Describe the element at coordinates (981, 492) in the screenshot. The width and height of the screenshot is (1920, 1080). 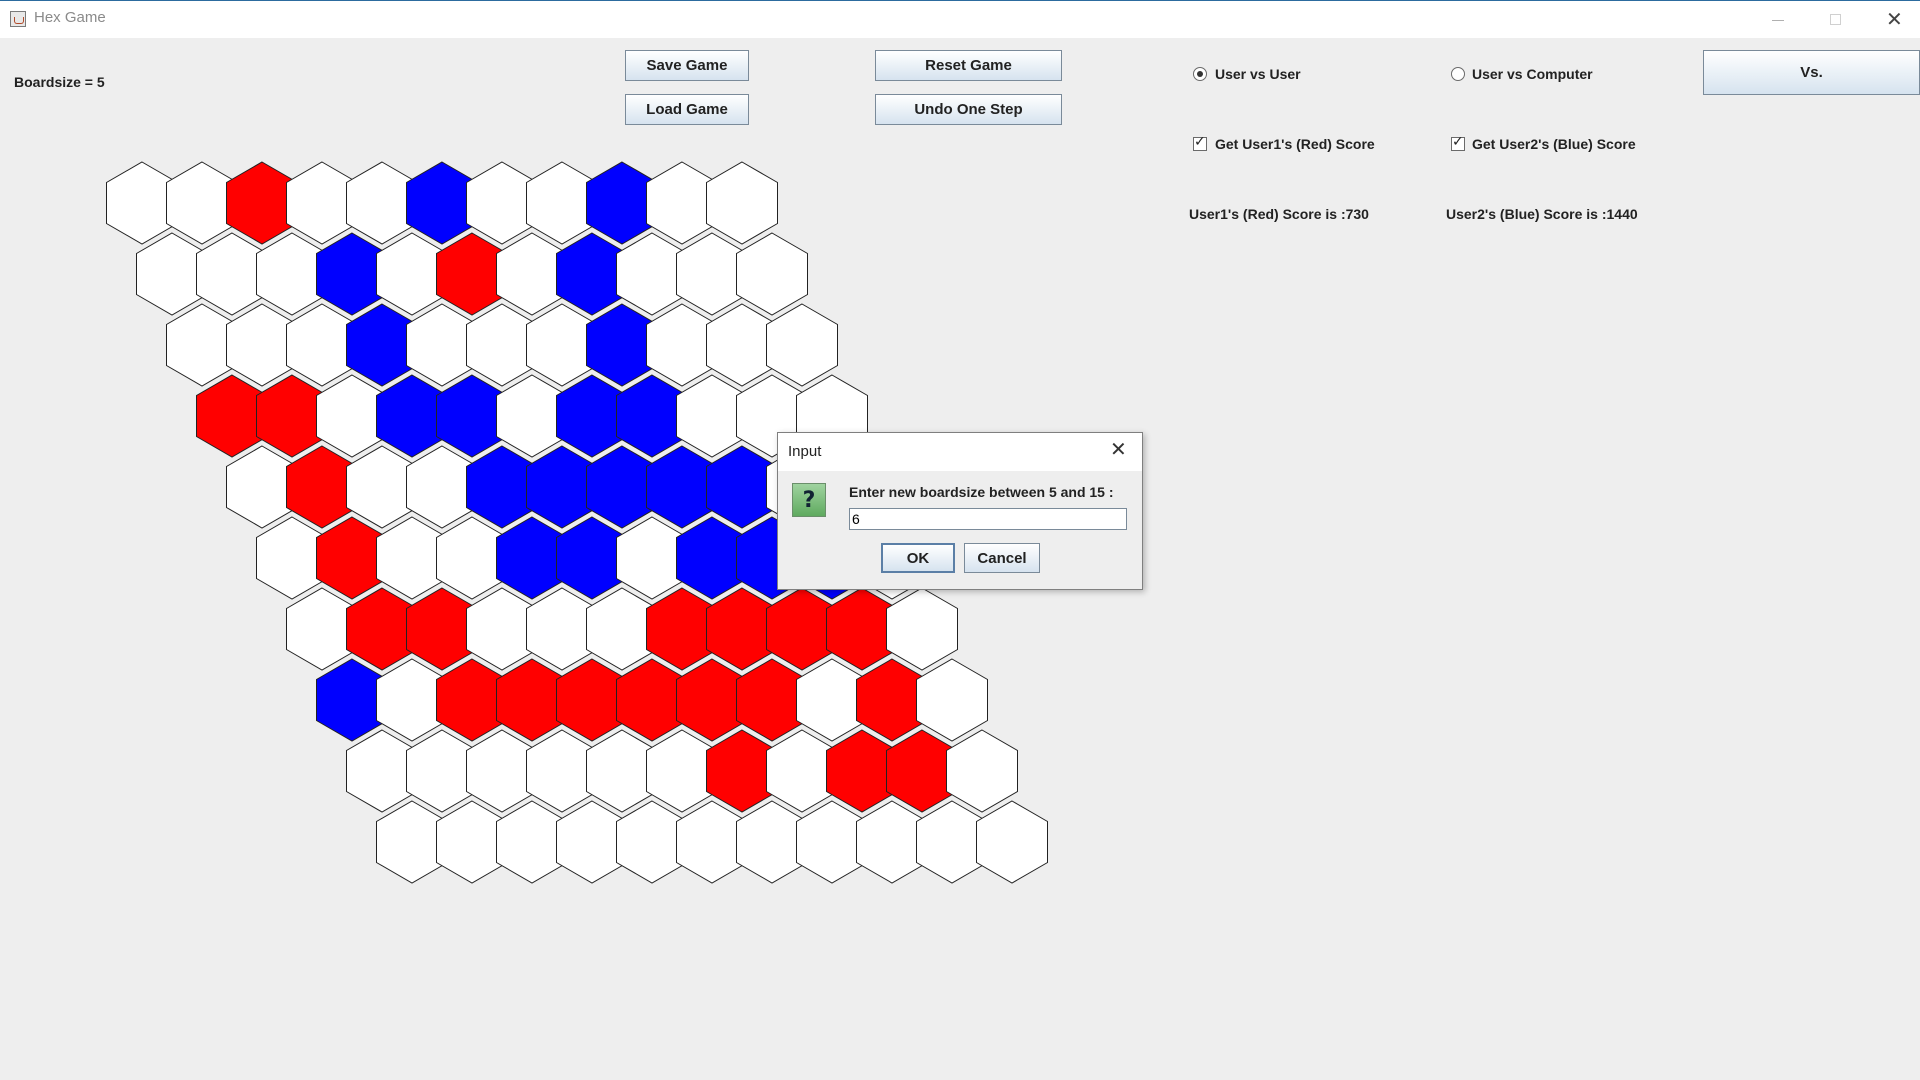
I see `dialog-prompt: Enter new boardsize between 5 and 15 :` at that location.